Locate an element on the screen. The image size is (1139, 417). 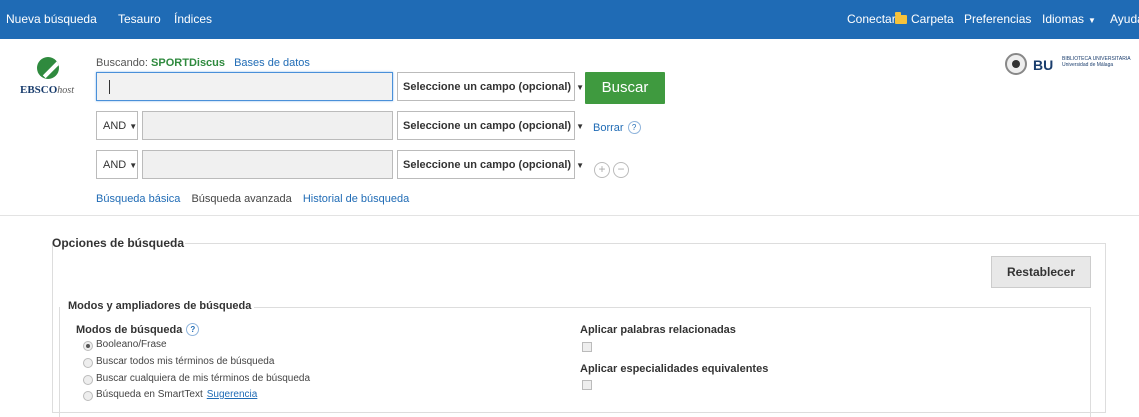
busqueda-avanzada-current: Búsqueda avanzada is located at coordinates (241, 199).